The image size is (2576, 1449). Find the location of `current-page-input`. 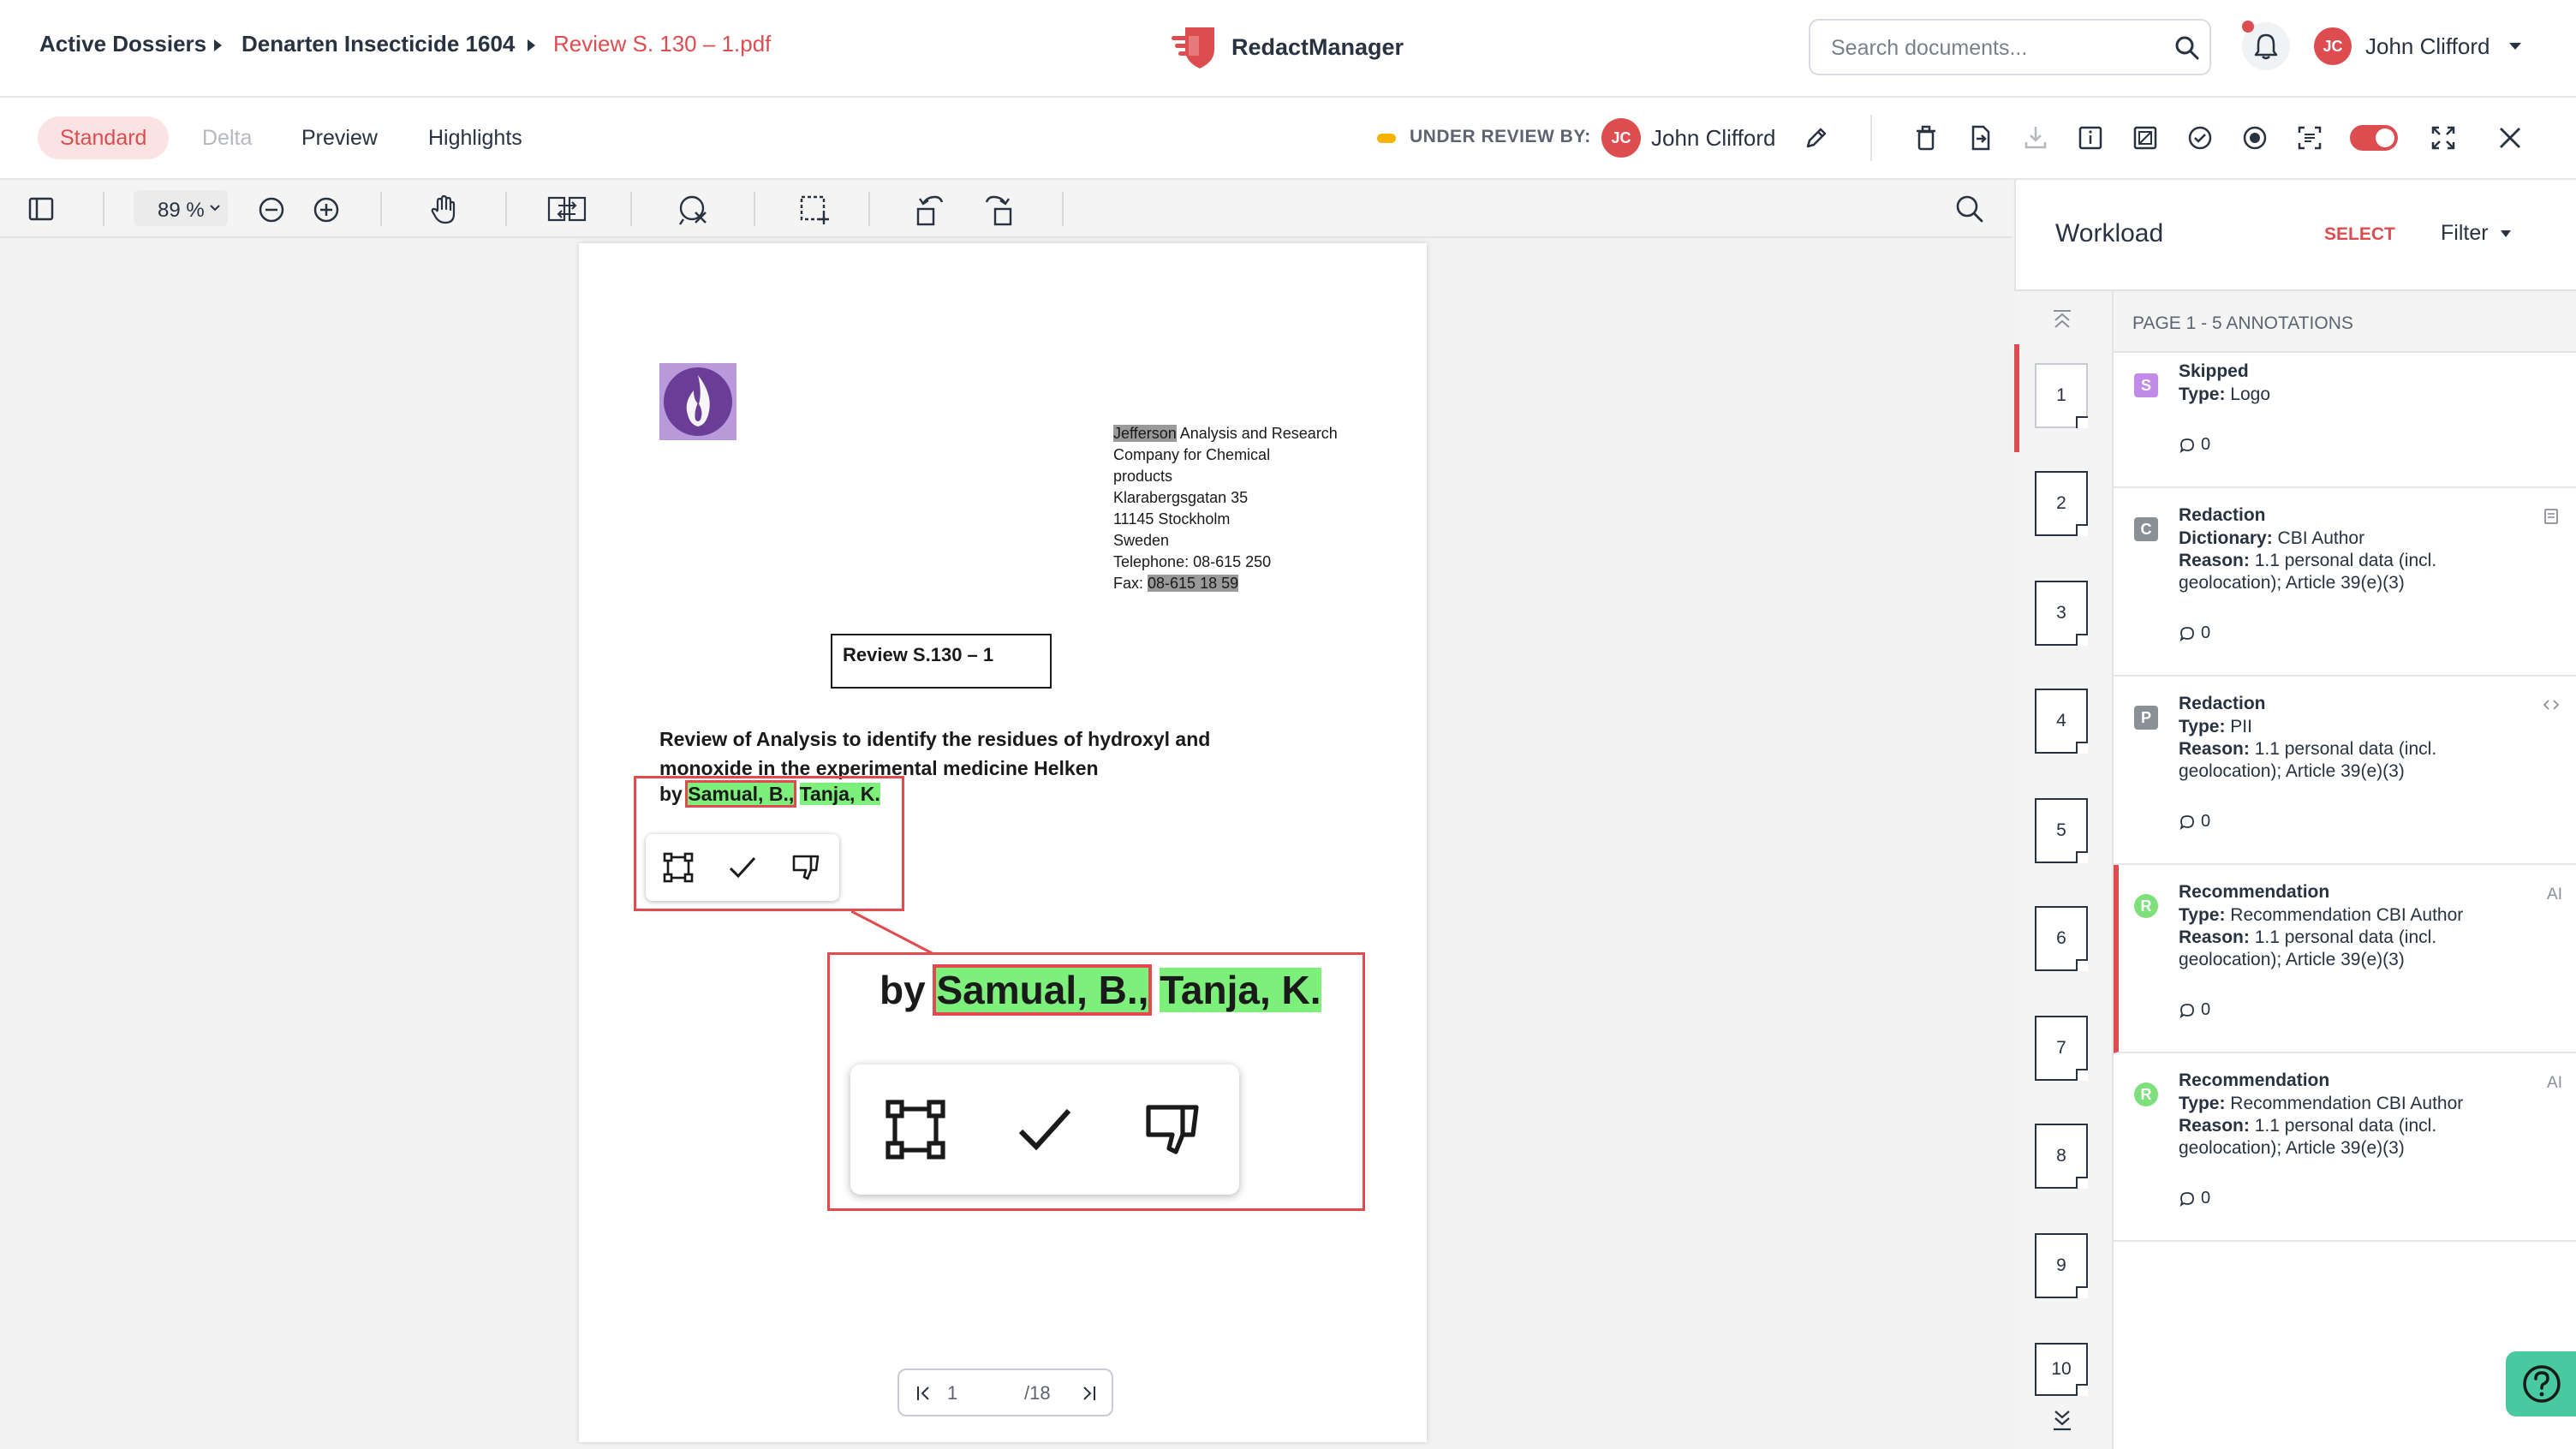

current-page-input is located at coordinates (972, 1393).